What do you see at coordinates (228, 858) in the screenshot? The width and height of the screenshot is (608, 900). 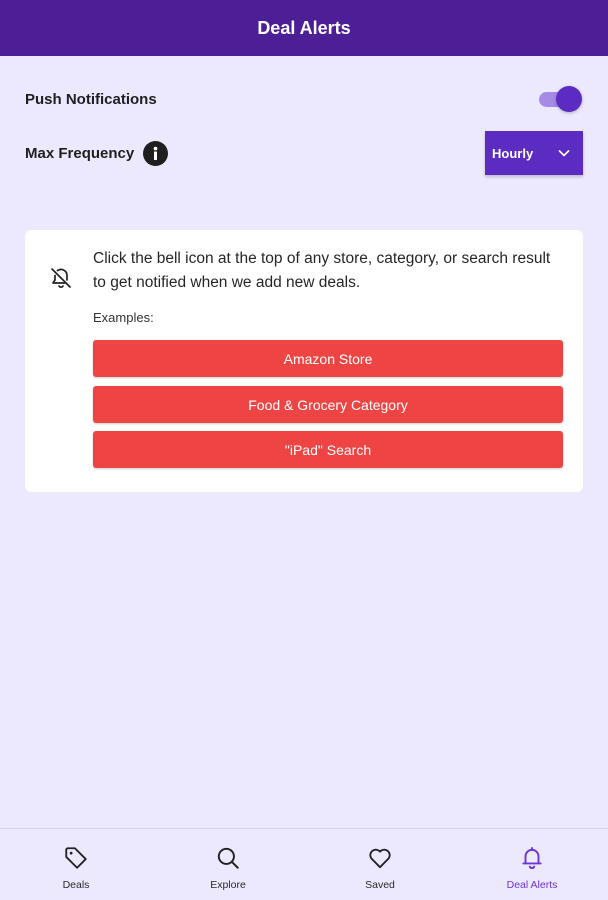 I see `search-icon` at bounding box center [228, 858].